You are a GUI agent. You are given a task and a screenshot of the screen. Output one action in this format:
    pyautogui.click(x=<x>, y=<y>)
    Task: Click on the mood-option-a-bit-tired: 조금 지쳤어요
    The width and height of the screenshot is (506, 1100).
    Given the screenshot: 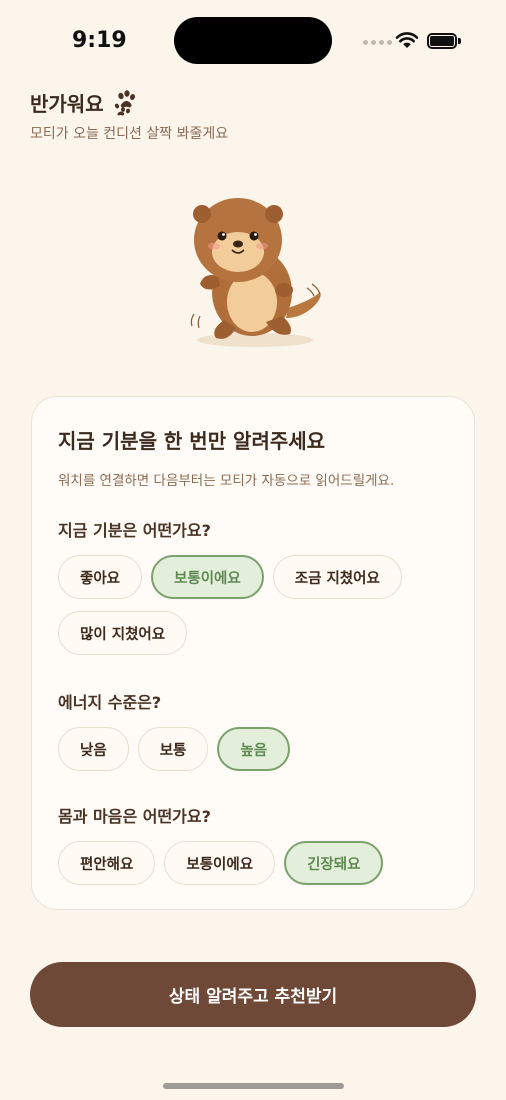 What is the action you would take?
    pyautogui.click(x=337, y=577)
    